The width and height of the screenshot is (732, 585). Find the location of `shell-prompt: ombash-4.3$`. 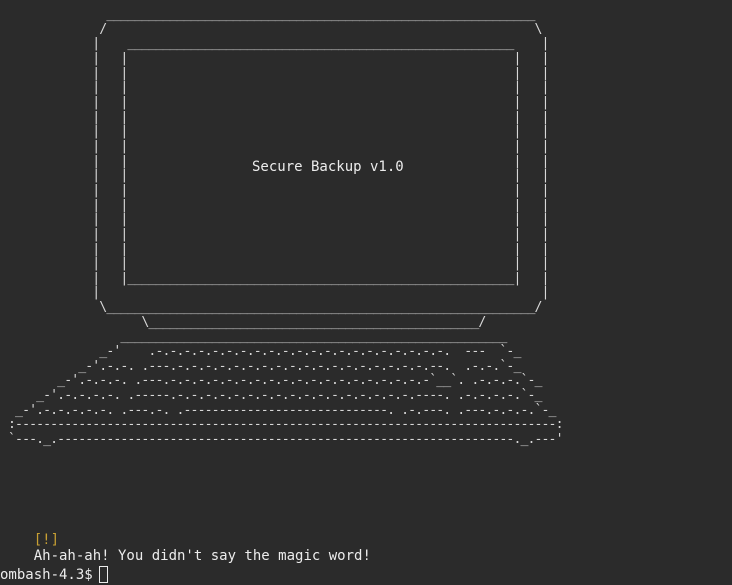

shell-prompt: ombash-4.3$ is located at coordinates (46, 574).